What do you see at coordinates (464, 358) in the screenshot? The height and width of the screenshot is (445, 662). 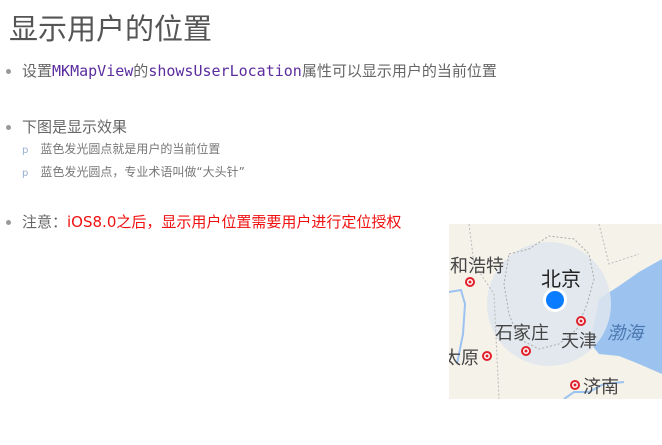 I see `map-label-taiyuan: 太原` at bounding box center [464, 358].